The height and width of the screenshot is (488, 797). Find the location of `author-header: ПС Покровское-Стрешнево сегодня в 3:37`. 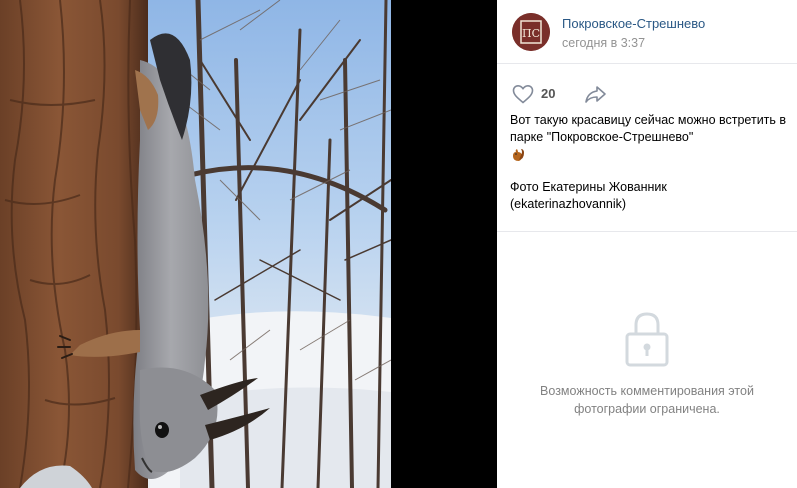

author-header: ПС Покровское-Стрешнево сегодня в 3:37 is located at coordinates (647, 32).